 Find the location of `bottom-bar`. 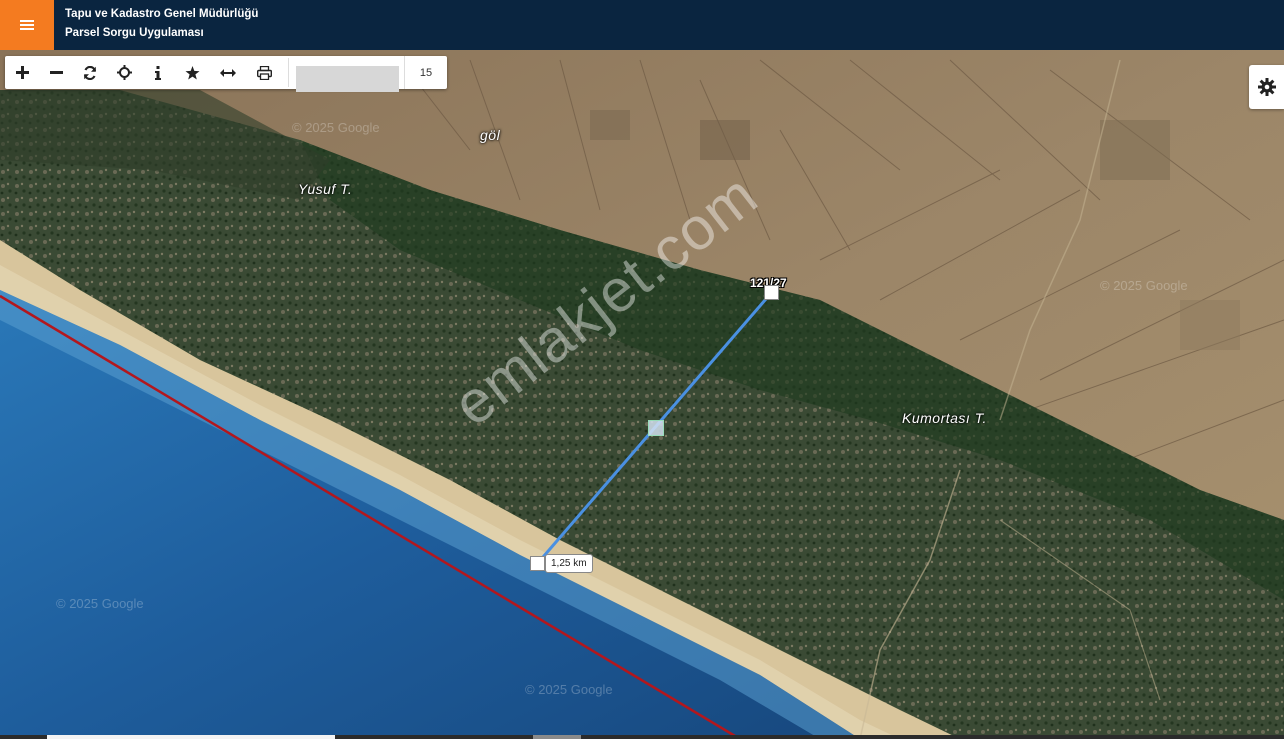

bottom-bar is located at coordinates (642, 737).